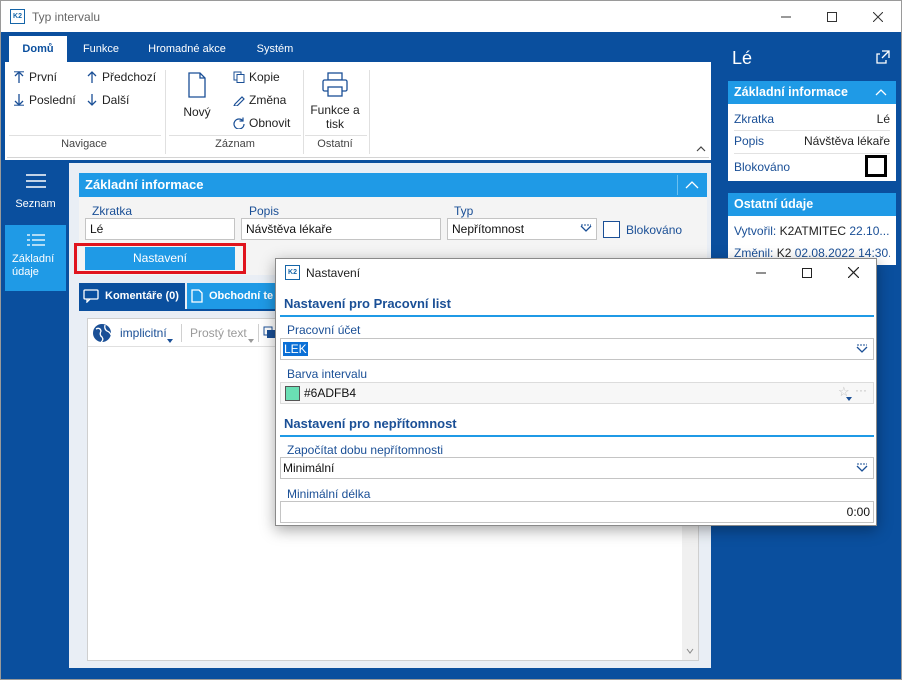 The height and width of the screenshot is (680, 902). I want to click on comment-icon, so click(91, 296).